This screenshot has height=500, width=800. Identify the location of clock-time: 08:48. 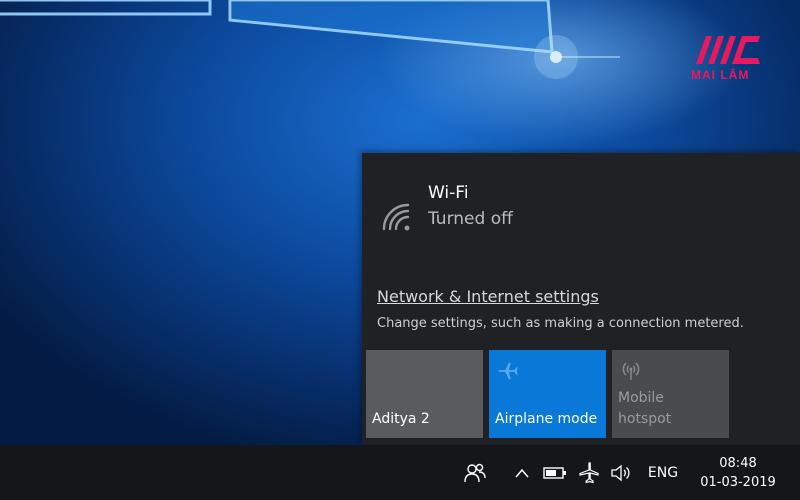
(738, 463).